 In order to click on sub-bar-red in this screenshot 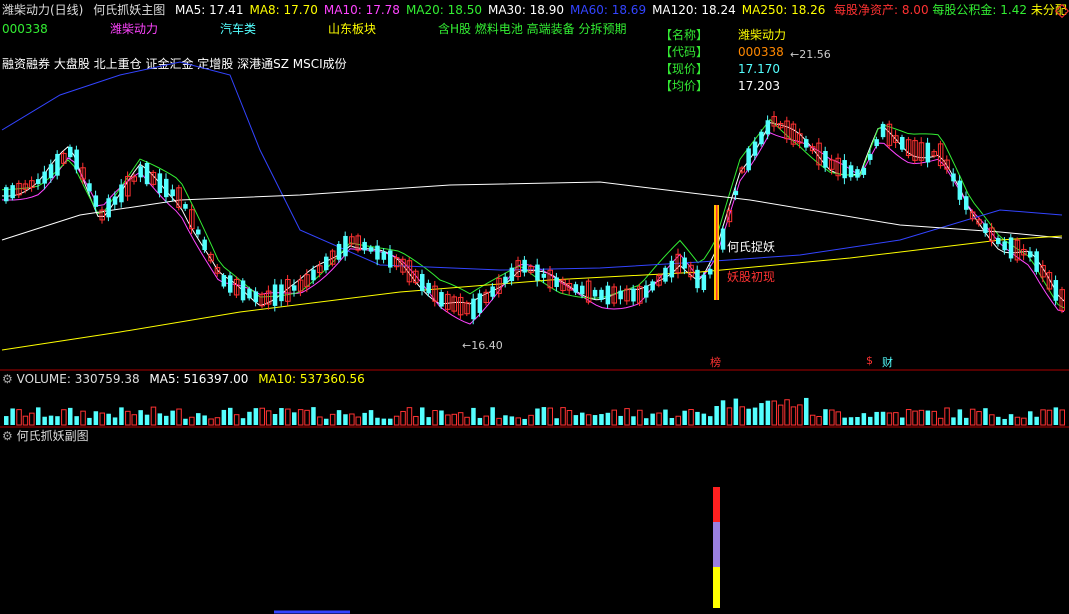, I will do `click(716, 504)`.